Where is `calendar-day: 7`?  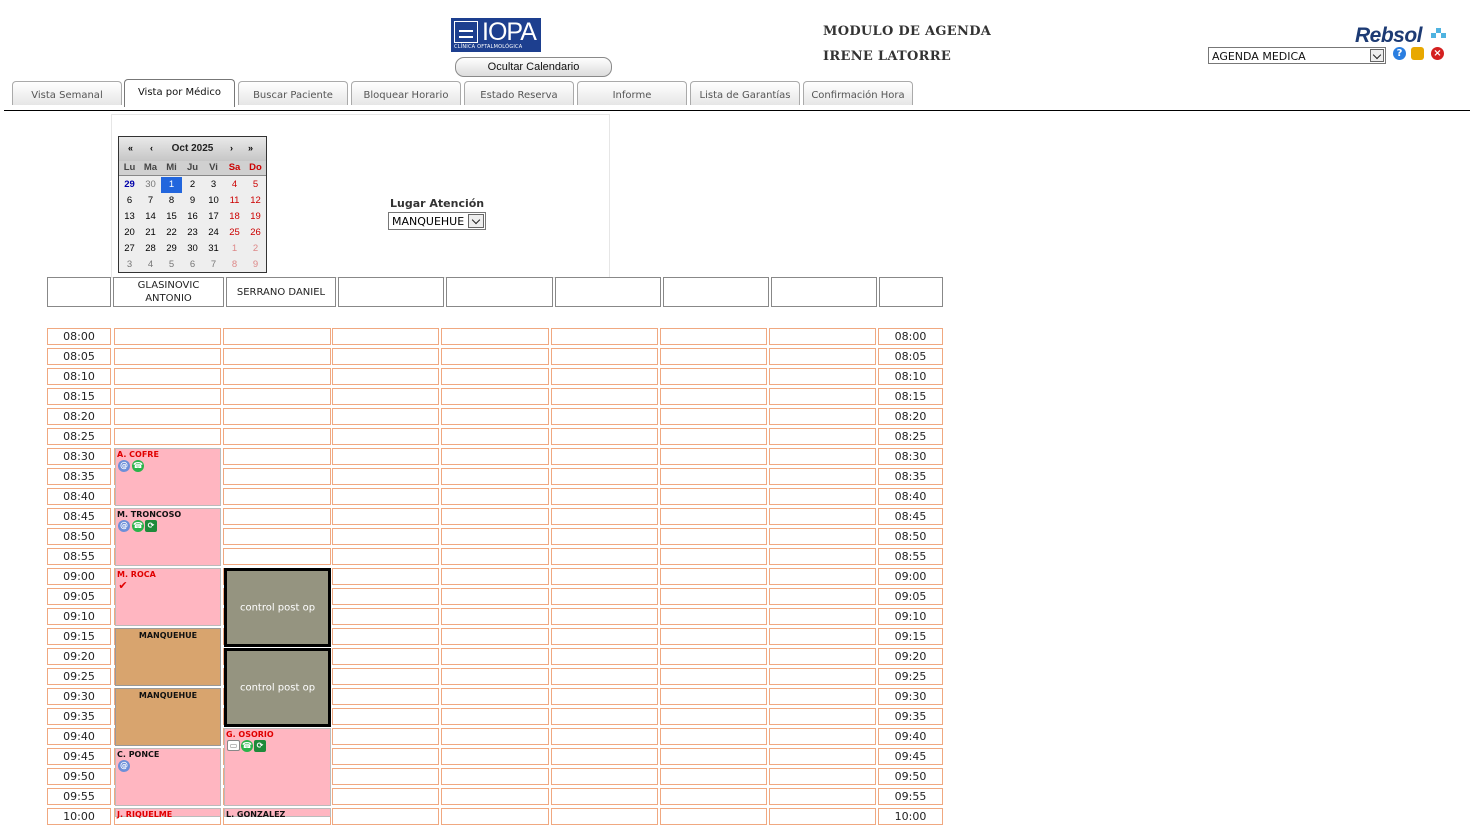
calendar-day: 7 is located at coordinates (213, 265).